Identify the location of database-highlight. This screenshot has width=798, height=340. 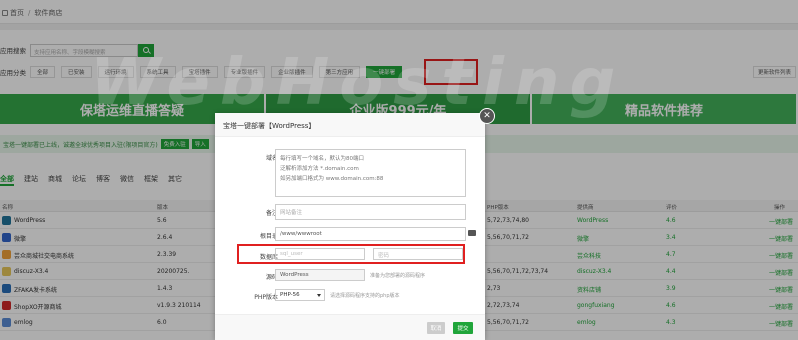
(351, 254).